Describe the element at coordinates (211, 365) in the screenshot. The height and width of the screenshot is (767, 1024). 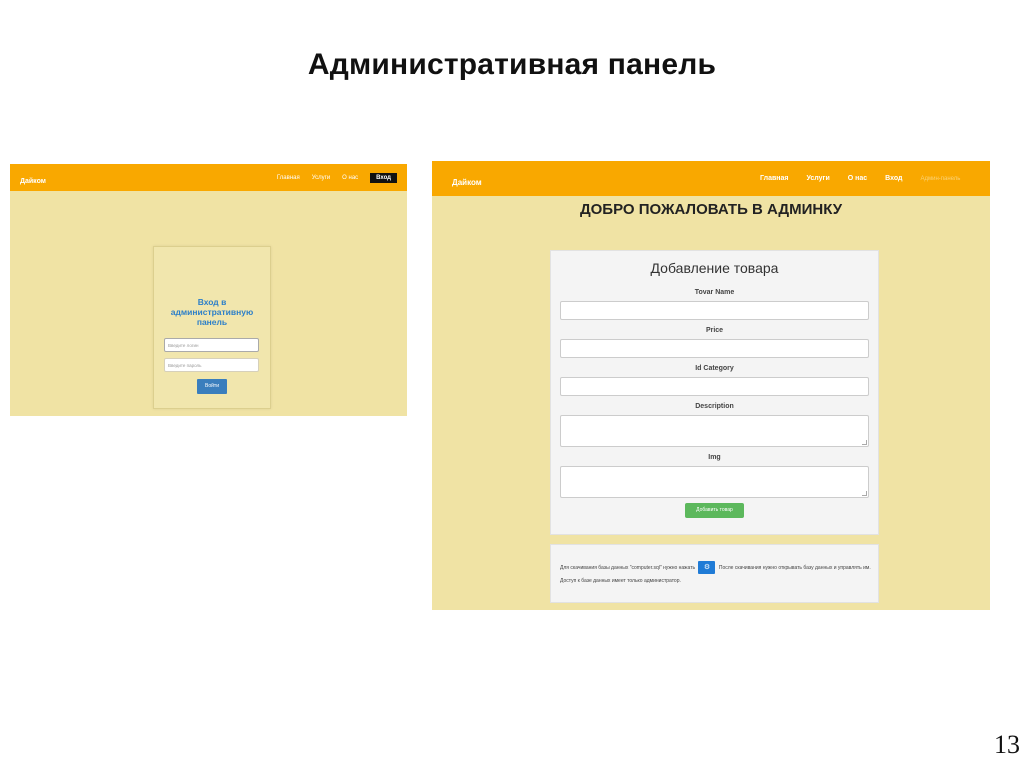
I see `password-input: Введите пароль` at that location.